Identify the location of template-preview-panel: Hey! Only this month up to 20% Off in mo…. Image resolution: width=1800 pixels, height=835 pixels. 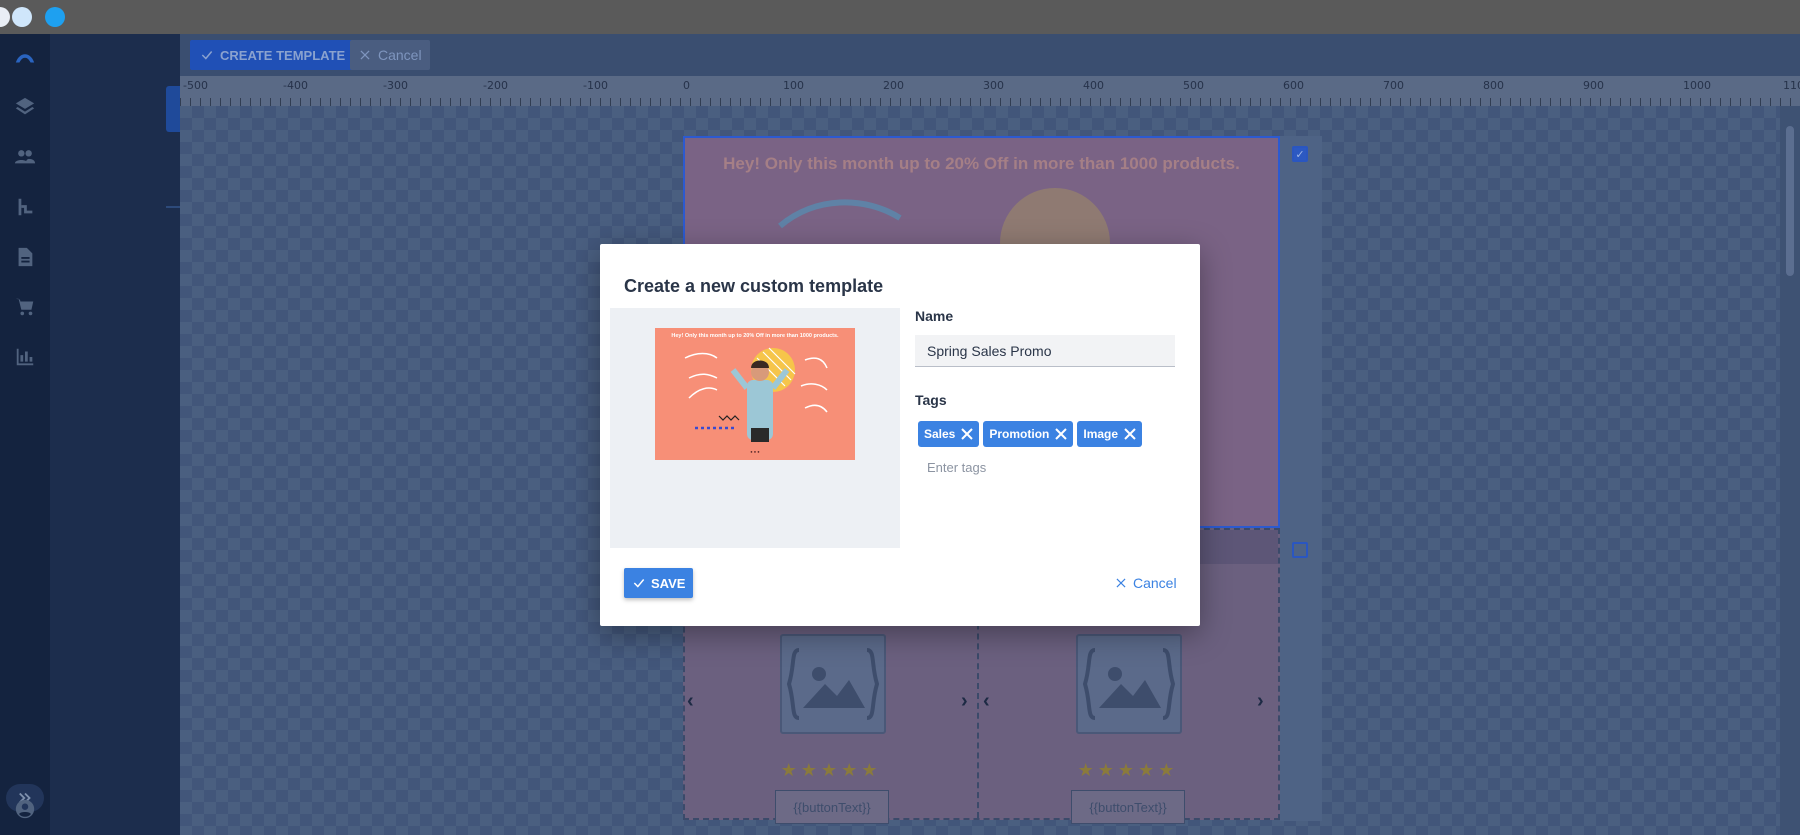
(755, 428).